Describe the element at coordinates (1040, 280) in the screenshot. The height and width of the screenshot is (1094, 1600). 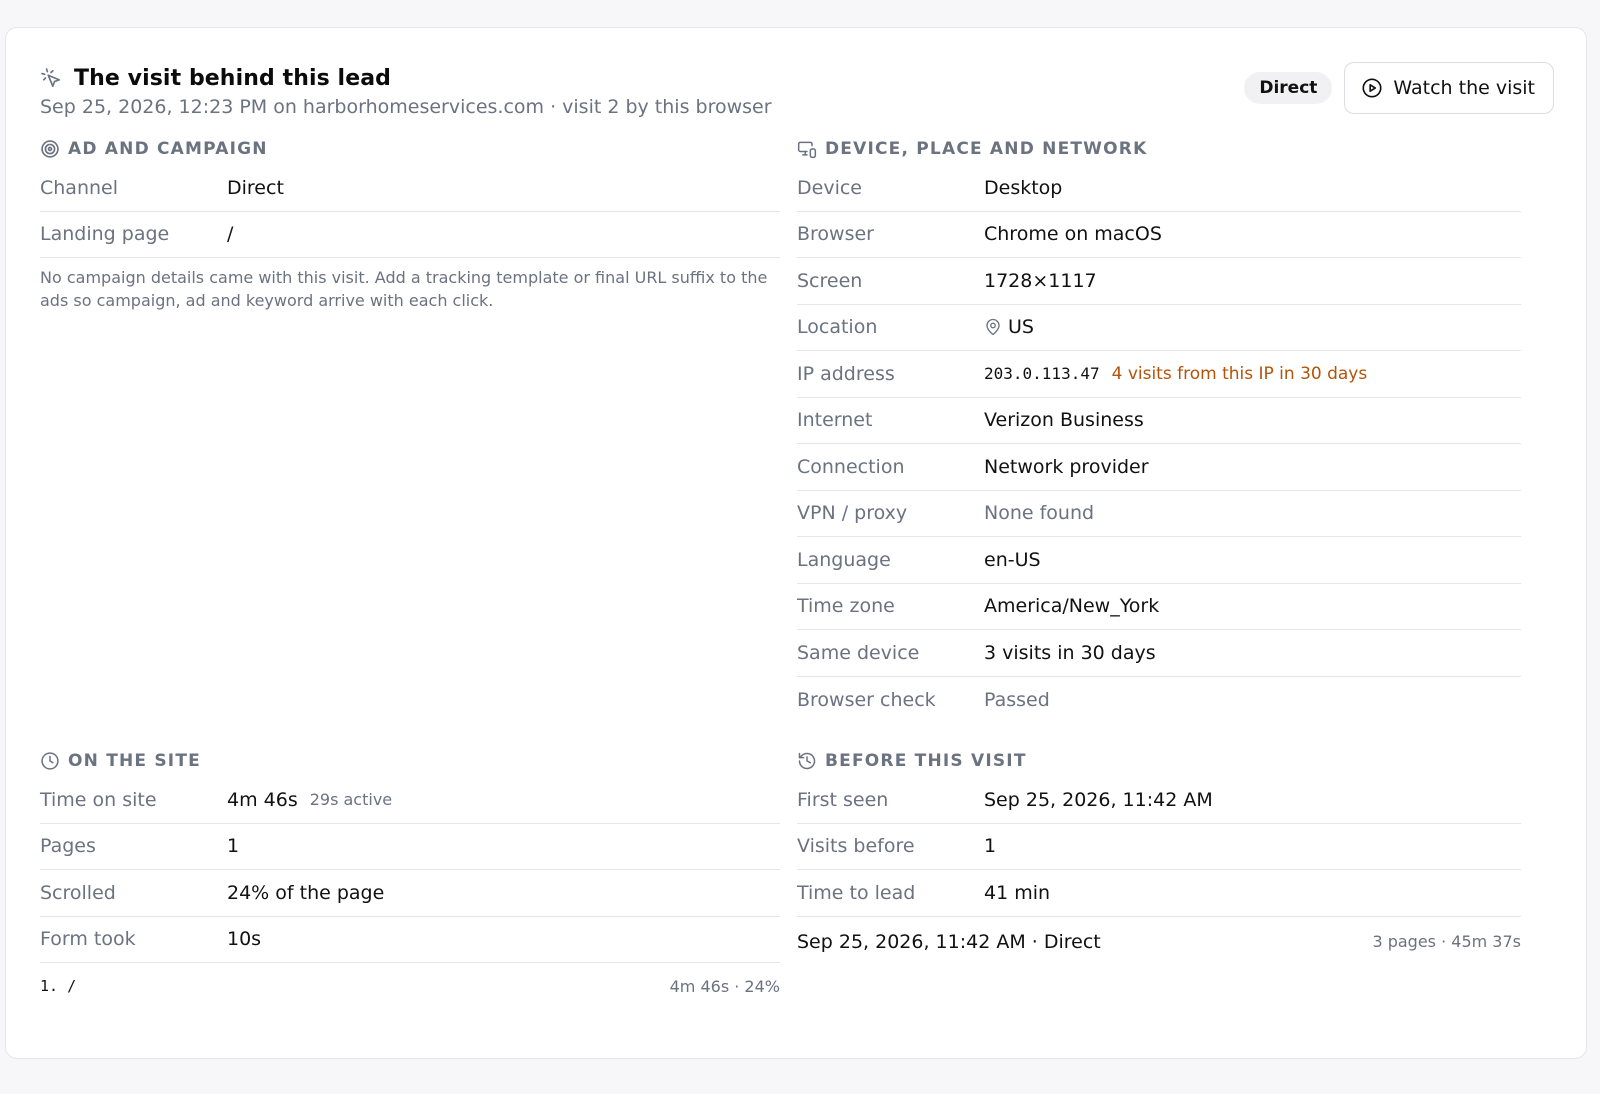
I see `row-value: 1728×1117` at that location.